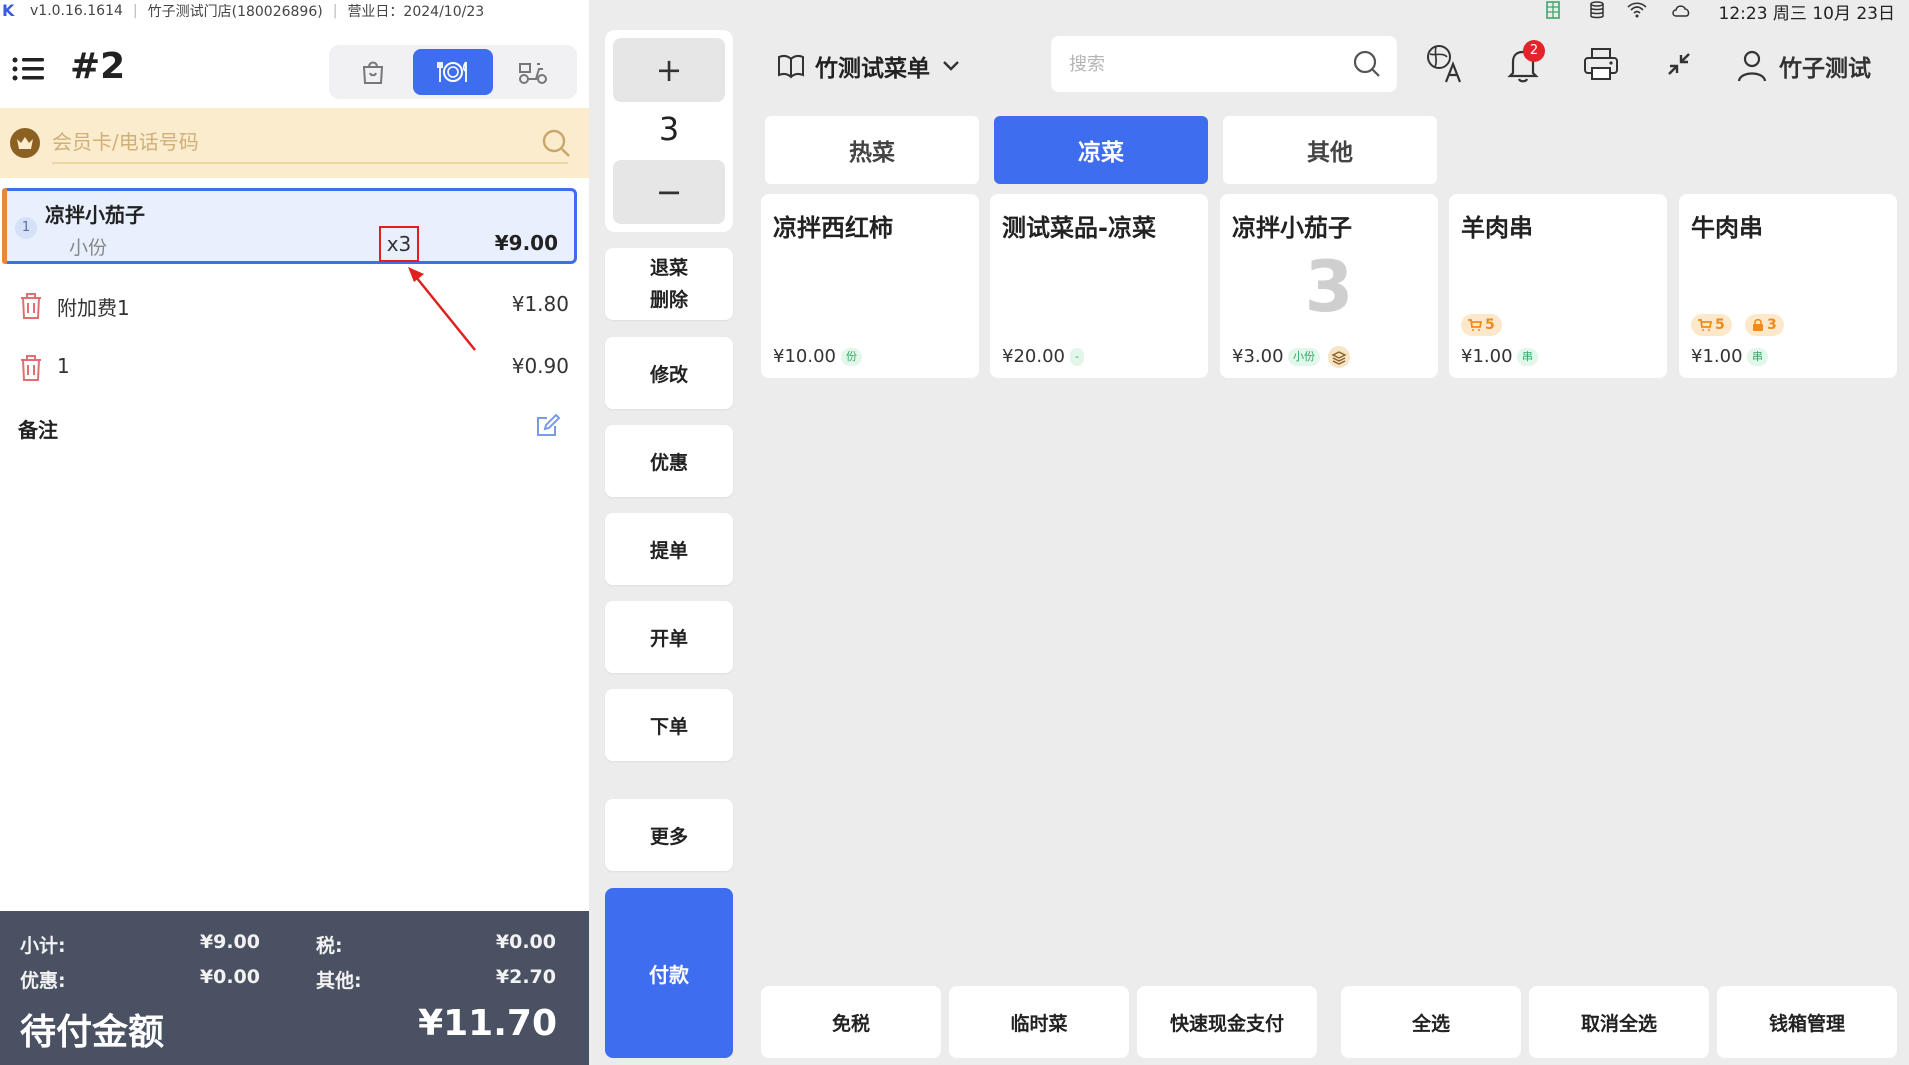 The image size is (1909, 1065). I want to click on pay-button: 付款, so click(669, 973).